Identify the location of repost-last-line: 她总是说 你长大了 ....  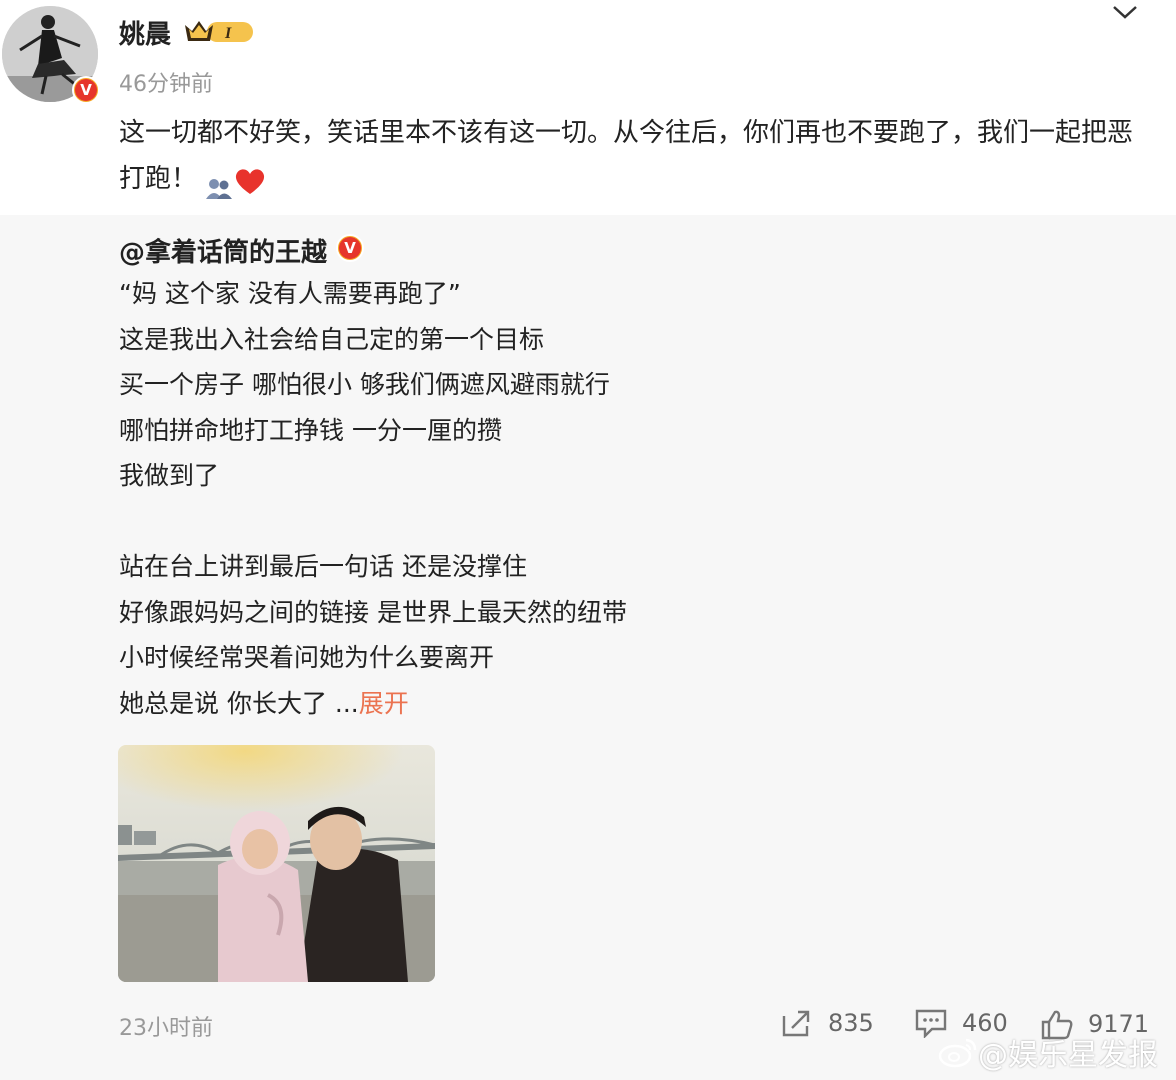
(239, 703).